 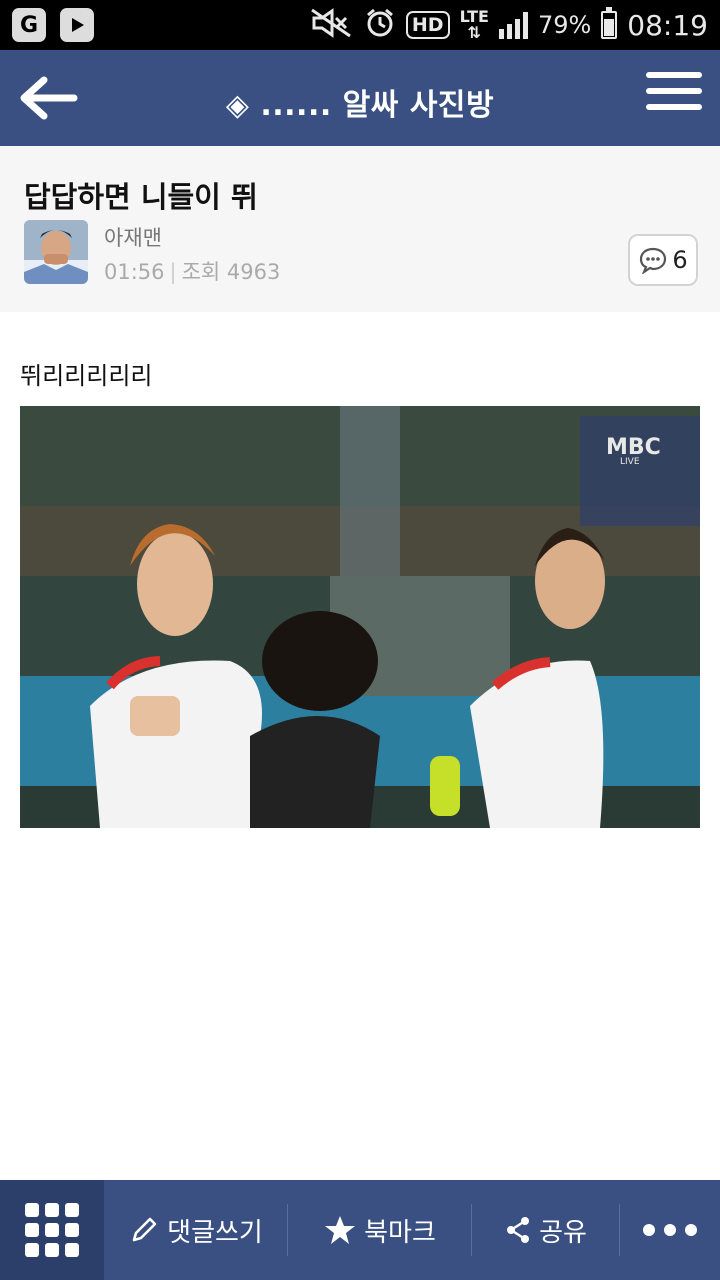 I want to click on hd-voice-icon: HD, so click(x=427, y=25).